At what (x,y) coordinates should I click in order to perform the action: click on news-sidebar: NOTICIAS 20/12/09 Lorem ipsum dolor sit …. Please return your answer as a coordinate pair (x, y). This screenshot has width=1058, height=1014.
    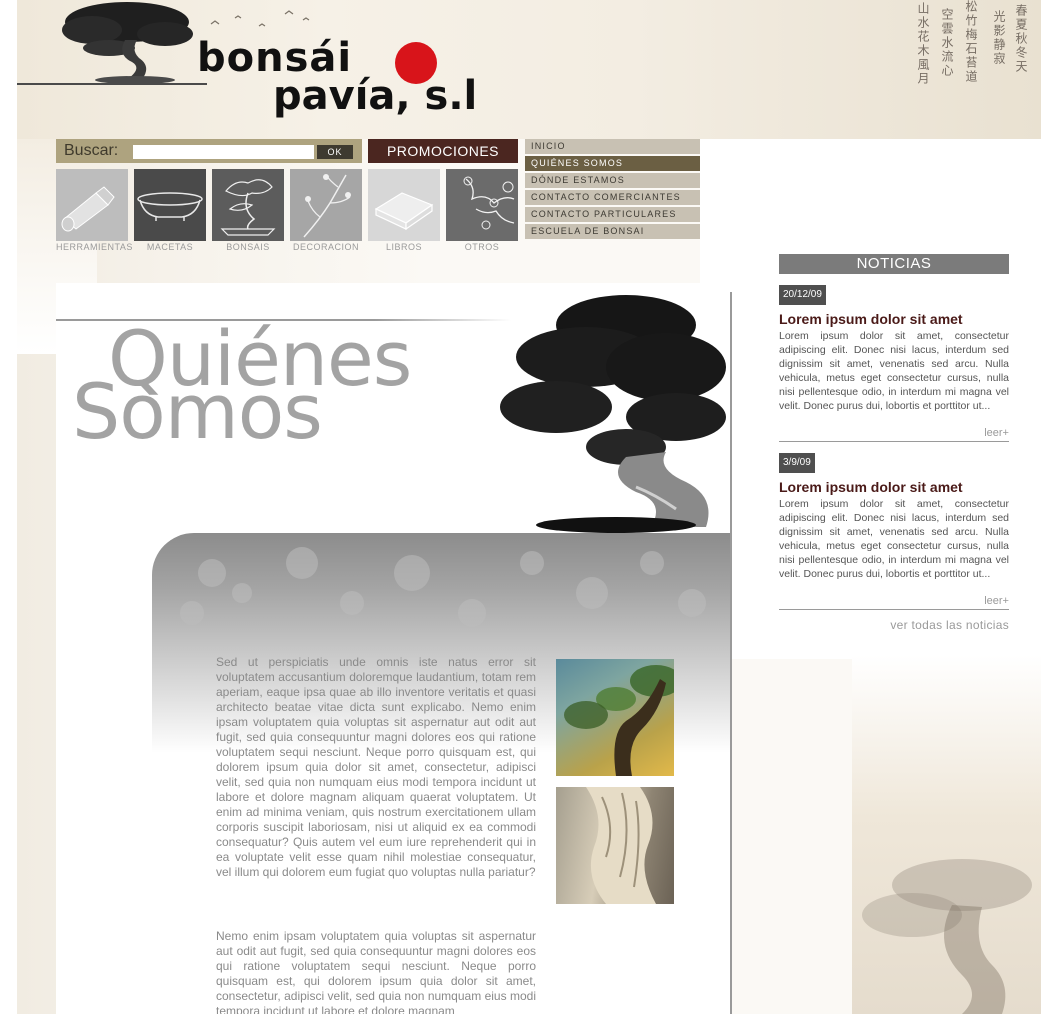
    Looking at the image, I should click on (894, 443).